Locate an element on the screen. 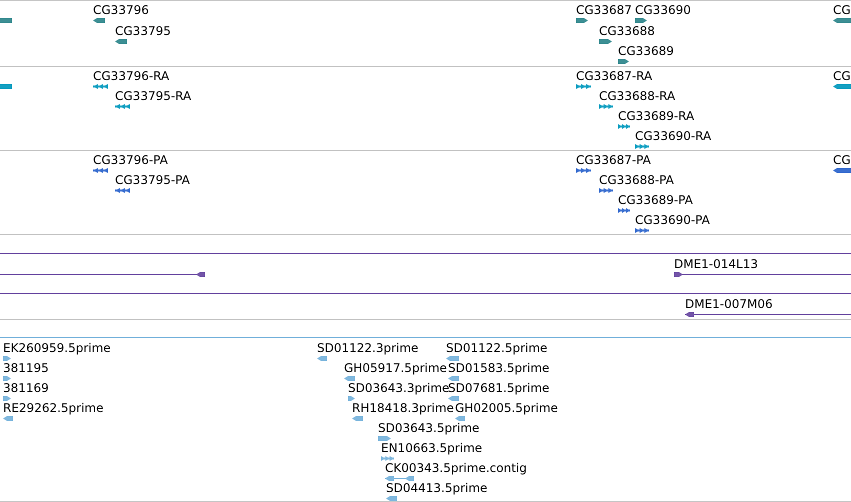 The image size is (851, 502). feature-label: CG33795 is located at coordinates (143, 31).